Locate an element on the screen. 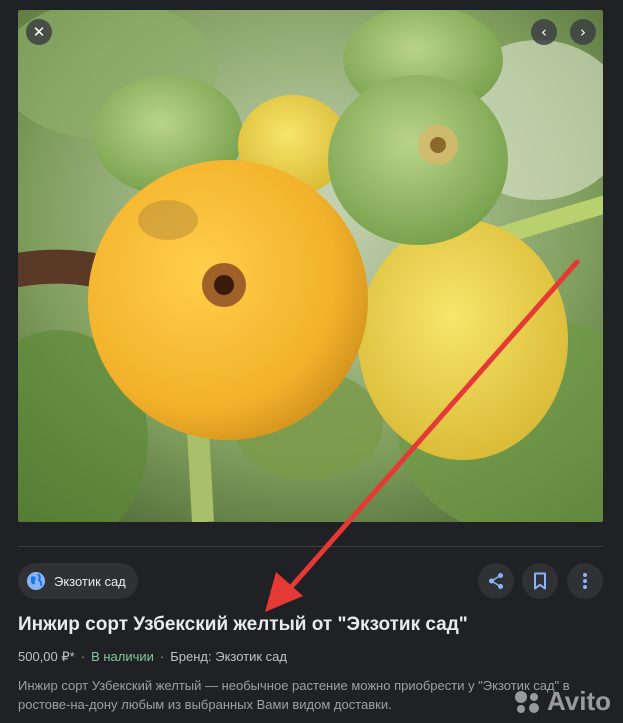 This screenshot has height=723, width=623. source-chip: Экзотик сад is located at coordinates (78, 581).